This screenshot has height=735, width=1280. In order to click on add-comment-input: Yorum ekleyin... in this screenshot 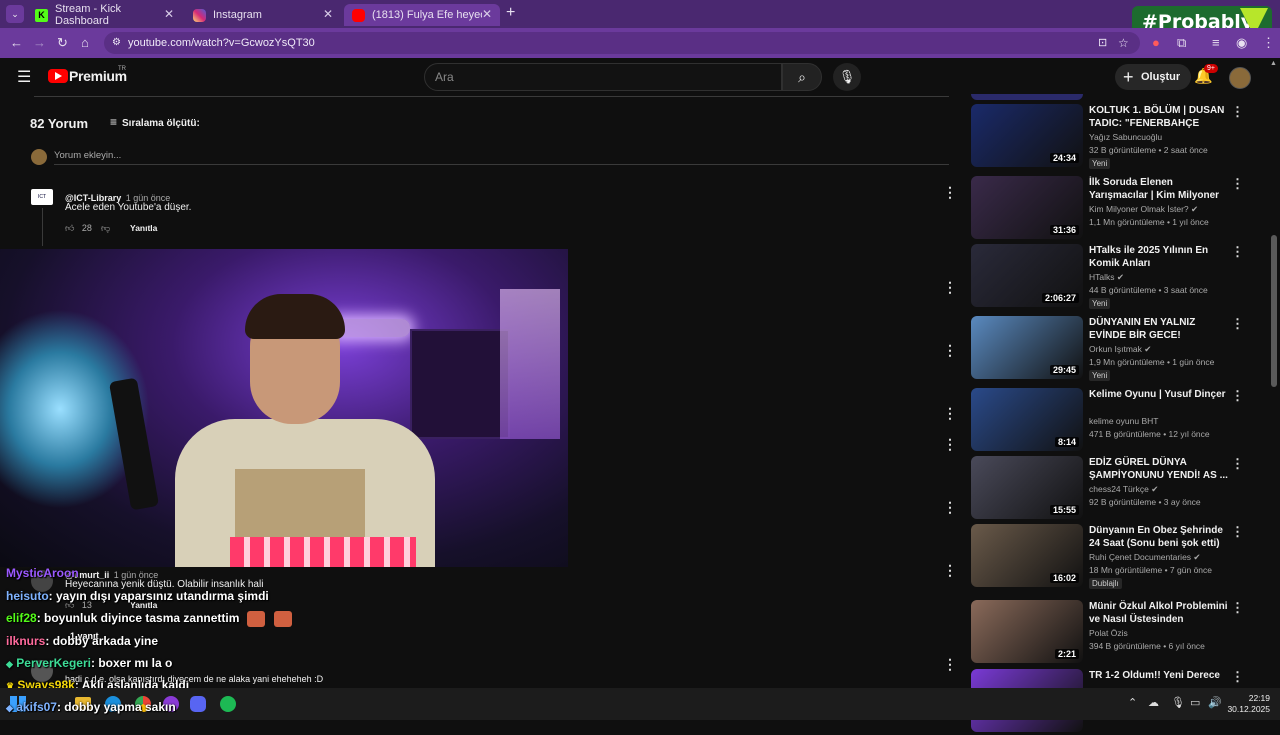, I will do `click(87, 155)`.